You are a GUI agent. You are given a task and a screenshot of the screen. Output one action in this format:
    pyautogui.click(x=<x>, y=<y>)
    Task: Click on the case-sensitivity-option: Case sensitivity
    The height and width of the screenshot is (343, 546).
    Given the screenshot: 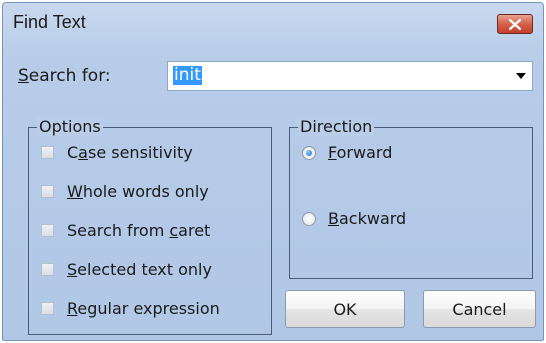 What is the action you would take?
    pyautogui.click(x=117, y=152)
    